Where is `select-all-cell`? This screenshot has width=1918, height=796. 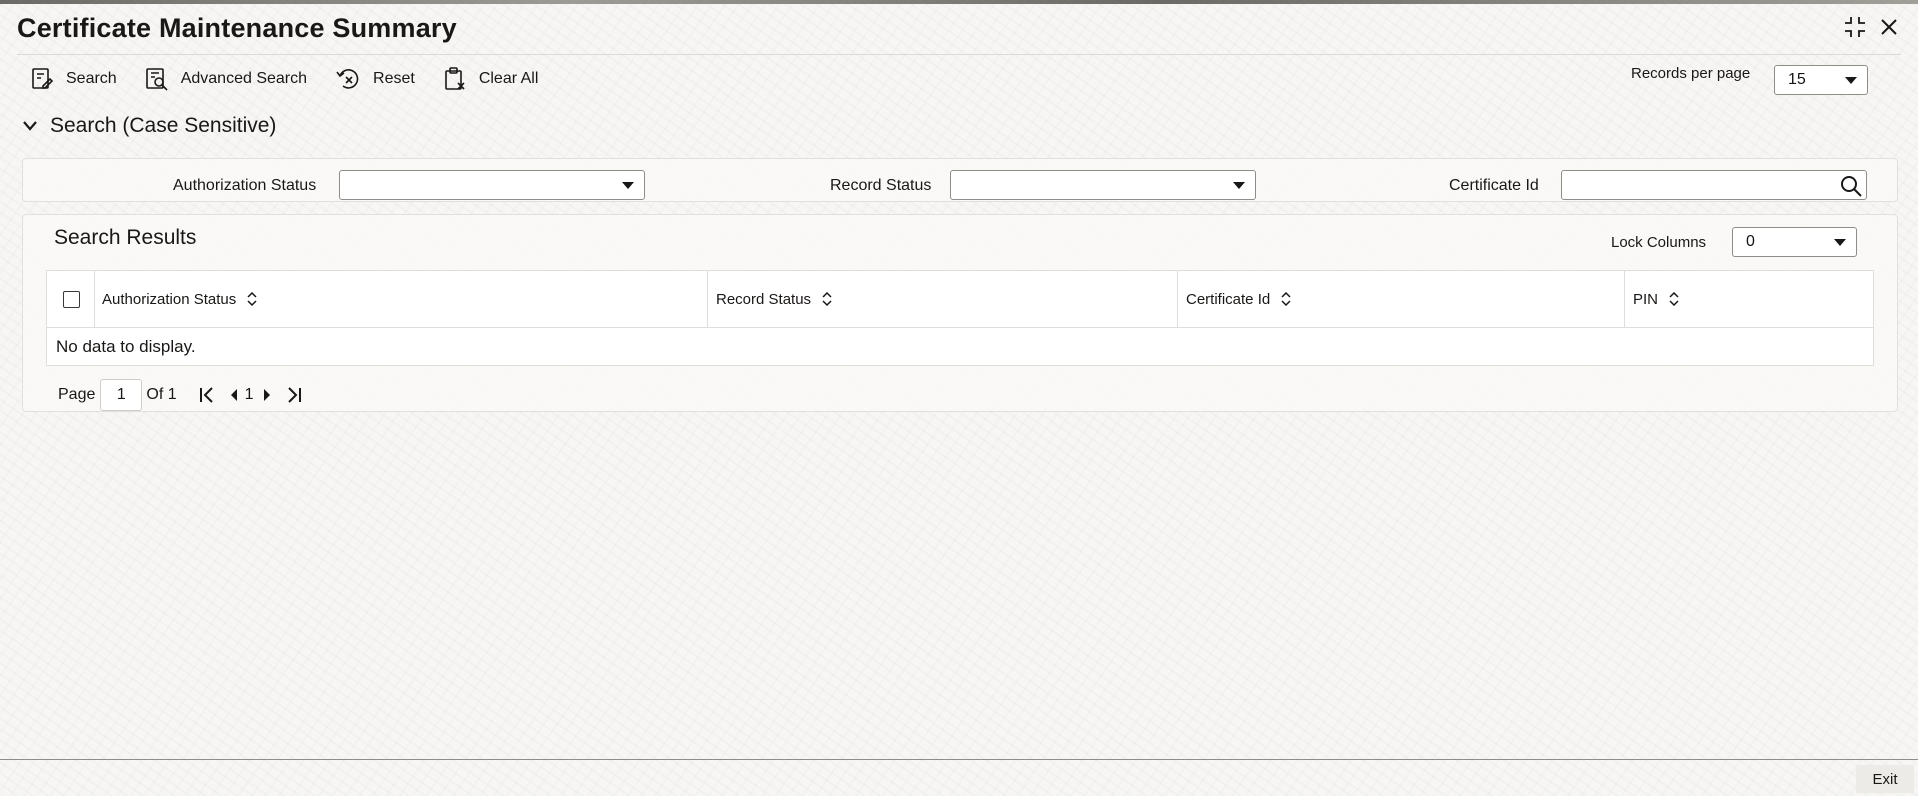 select-all-cell is located at coordinates (70, 299).